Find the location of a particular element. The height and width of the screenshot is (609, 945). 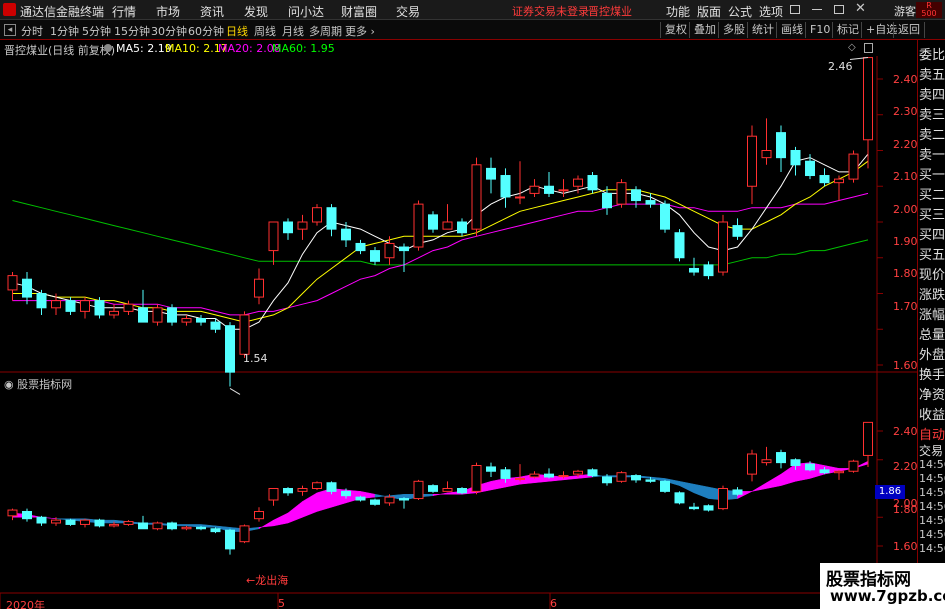

panel-item: 卖三 is located at coordinates (932, 113).